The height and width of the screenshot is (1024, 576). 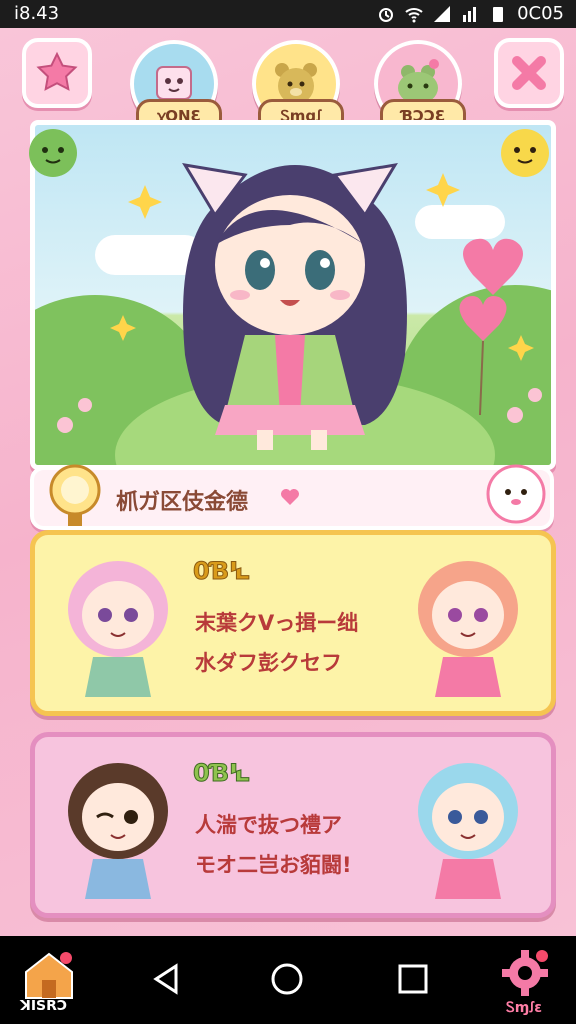 What do you see at coordinates (525, 973) in the screenshot?
I see `gear-icon` at bounding box center [525, 973].